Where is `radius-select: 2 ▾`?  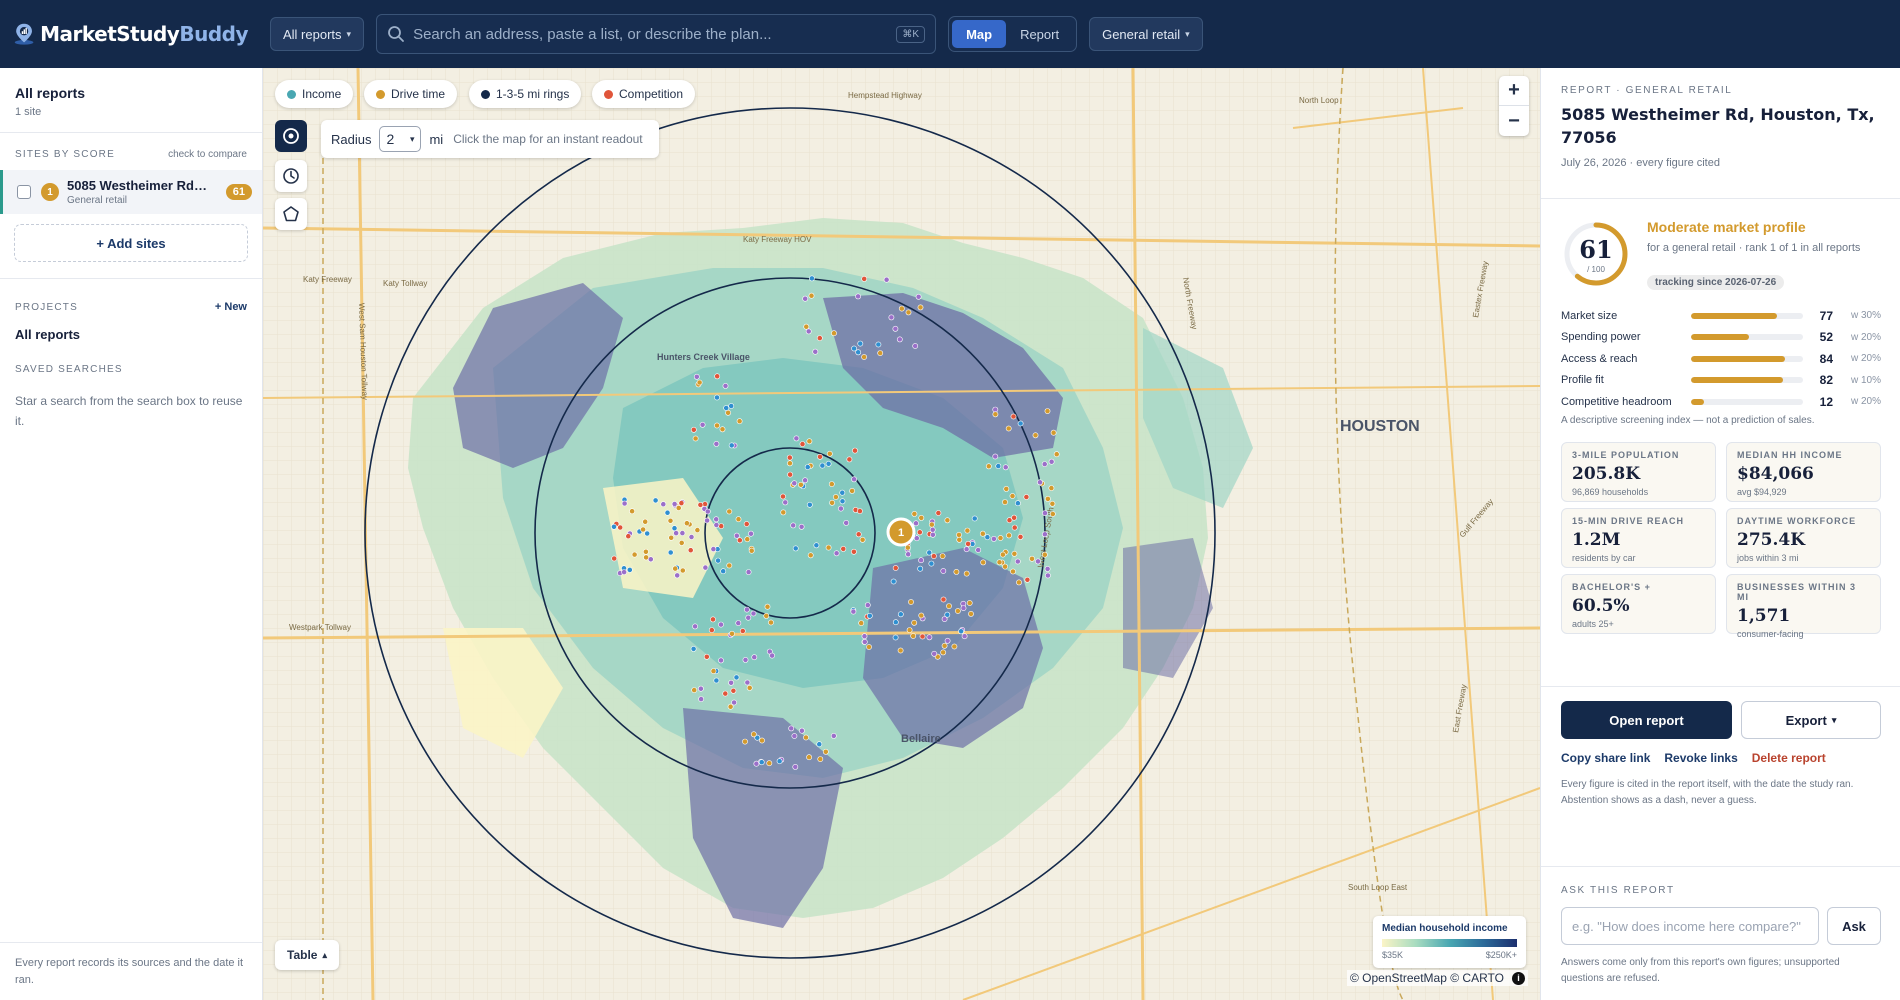
radius-select: 2 ▾ is located at coordinates (400, 139).